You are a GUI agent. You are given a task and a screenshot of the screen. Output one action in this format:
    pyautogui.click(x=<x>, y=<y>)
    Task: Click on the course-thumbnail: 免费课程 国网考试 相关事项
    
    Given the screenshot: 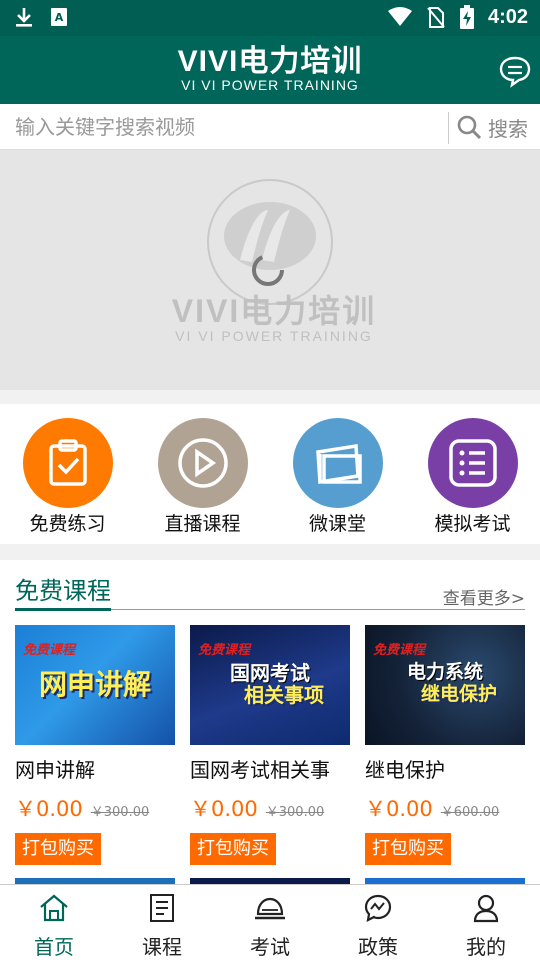 What is the action you would take?
    pyautogui.click(x=270, y=685)
    